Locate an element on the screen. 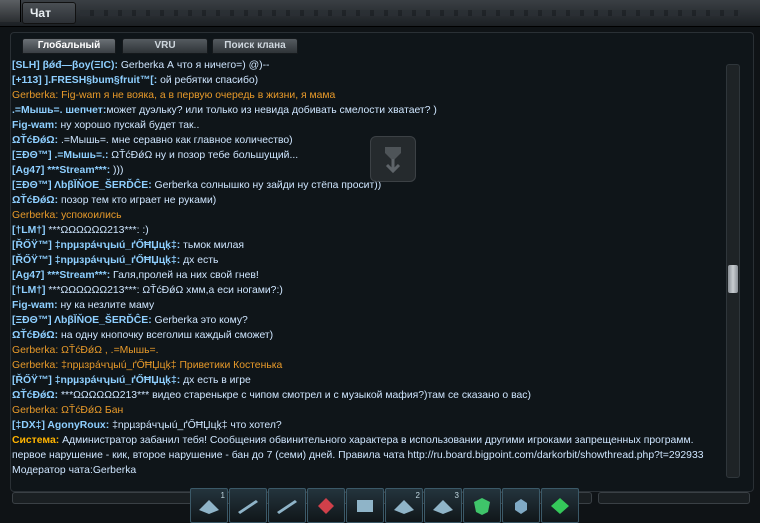 This screenshot has height=523, width=760. chat-message: Fig-wam: ну хорошо пускай будет так.. is located at coordinates (365, 125).